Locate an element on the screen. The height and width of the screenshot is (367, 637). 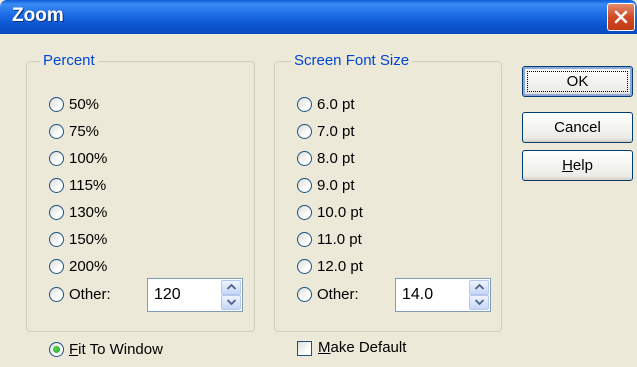
font-size-legend: Screen Font Size is located at coordinates (352, 60).